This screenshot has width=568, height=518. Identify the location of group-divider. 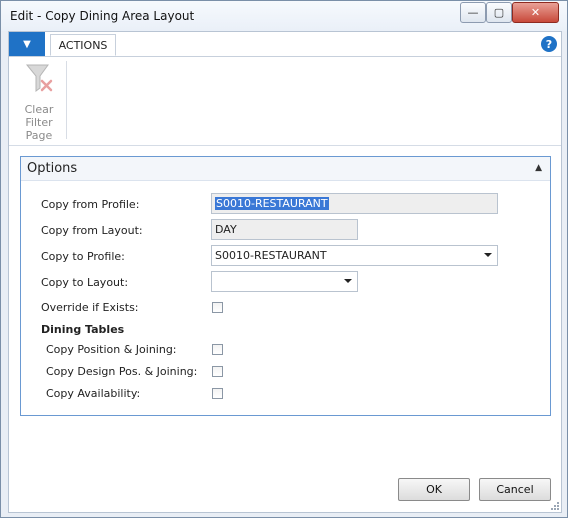
(66, 100).